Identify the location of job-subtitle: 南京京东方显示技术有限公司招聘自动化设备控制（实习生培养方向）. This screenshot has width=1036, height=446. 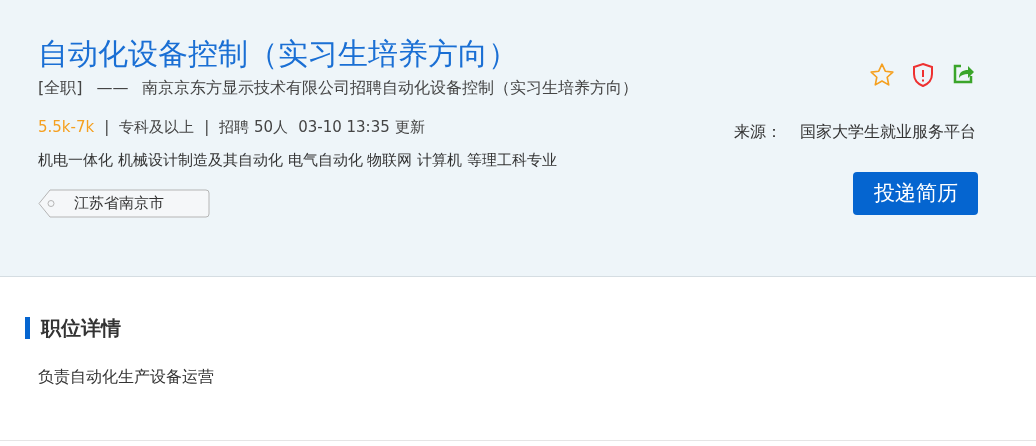
(390, 88).